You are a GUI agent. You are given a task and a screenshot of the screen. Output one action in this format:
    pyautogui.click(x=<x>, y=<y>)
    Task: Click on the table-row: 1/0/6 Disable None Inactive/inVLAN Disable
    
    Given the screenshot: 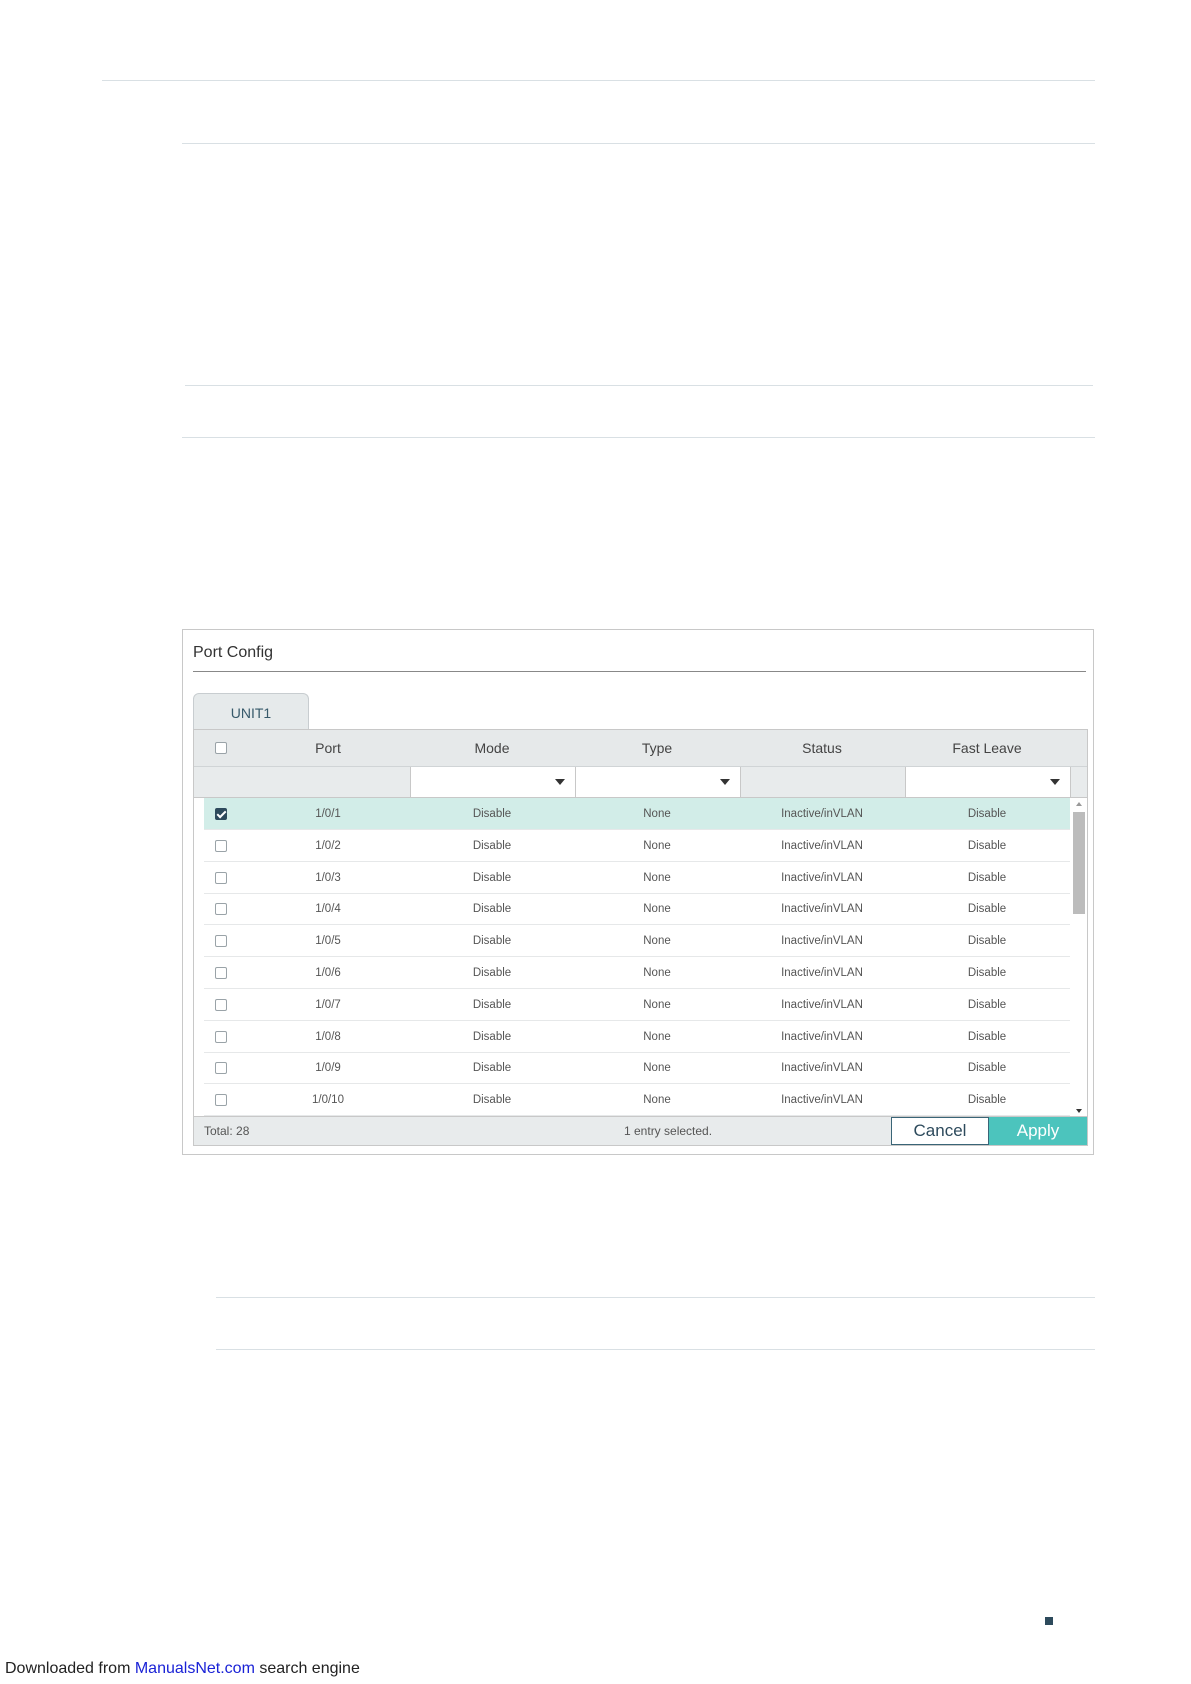 What is the action you would take?
    pyautogui.click(x=637, y=973)
    